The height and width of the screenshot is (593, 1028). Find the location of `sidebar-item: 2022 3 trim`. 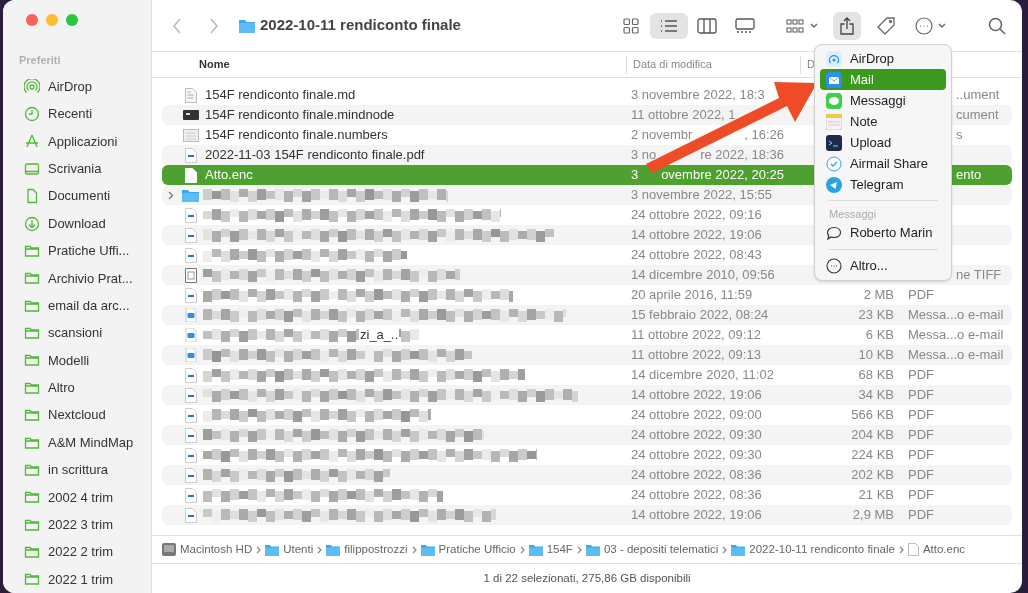

sidebar-item: 2022 3 trim is located at coordinates (85, 525).